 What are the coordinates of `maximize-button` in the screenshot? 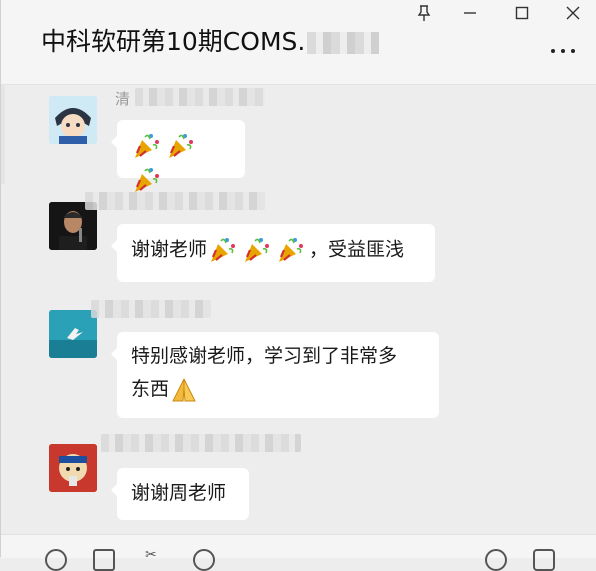 It's located at (522, 13).